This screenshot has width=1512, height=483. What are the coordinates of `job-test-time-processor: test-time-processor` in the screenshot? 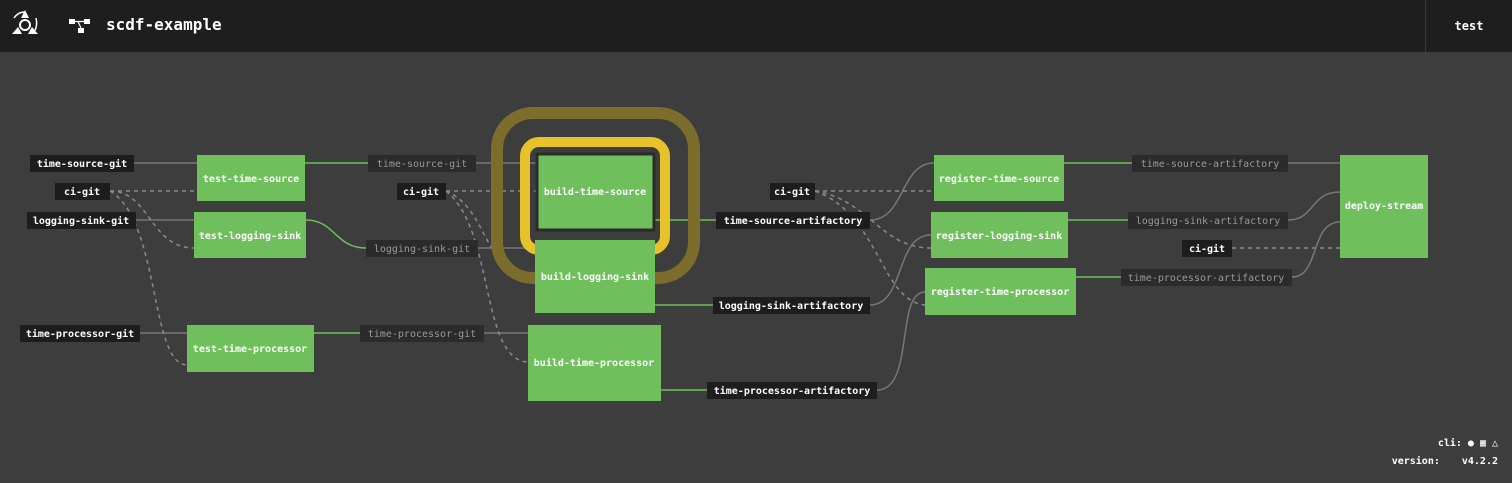 It's located at (250, 348).